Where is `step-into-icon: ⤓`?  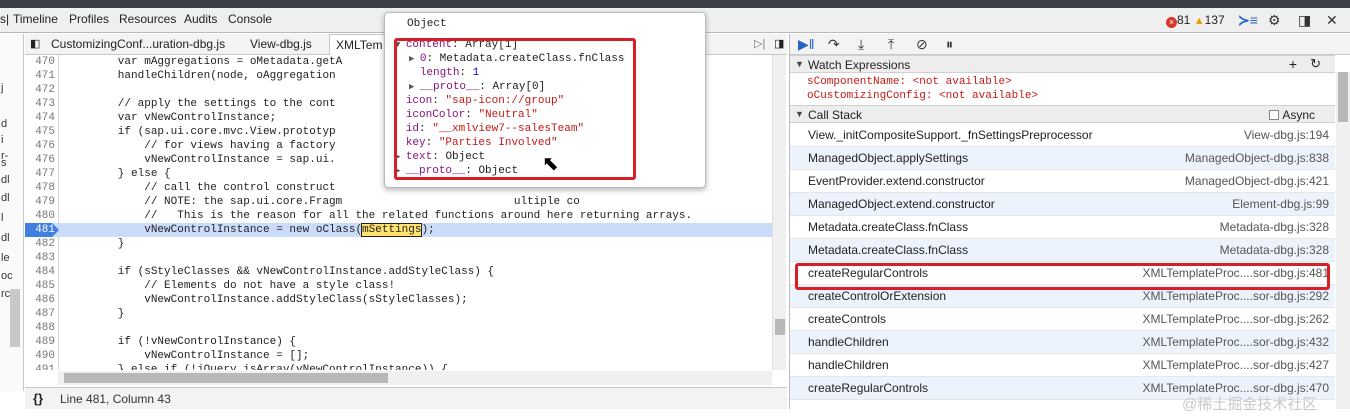
step-into-icon: ⤓ is located at coordinates (861, 44).